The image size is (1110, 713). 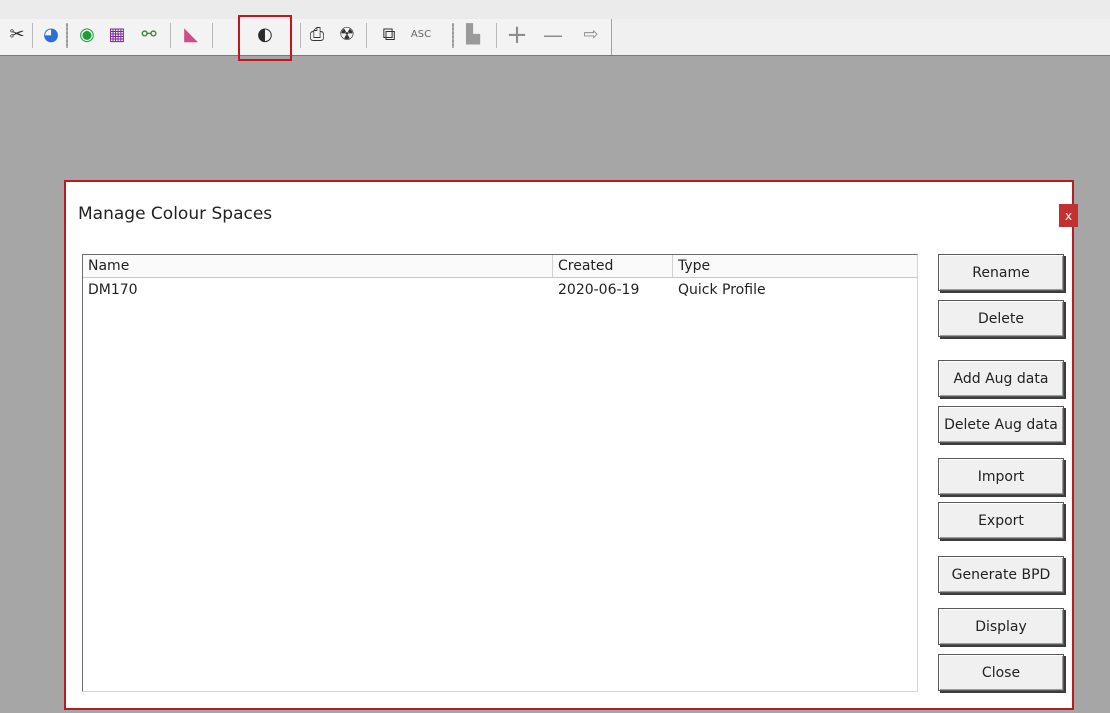 What do you see at coordinates (17, 35) in the screenshot?
I see `tools-icon: ✂` at bounding box center [17, 35].